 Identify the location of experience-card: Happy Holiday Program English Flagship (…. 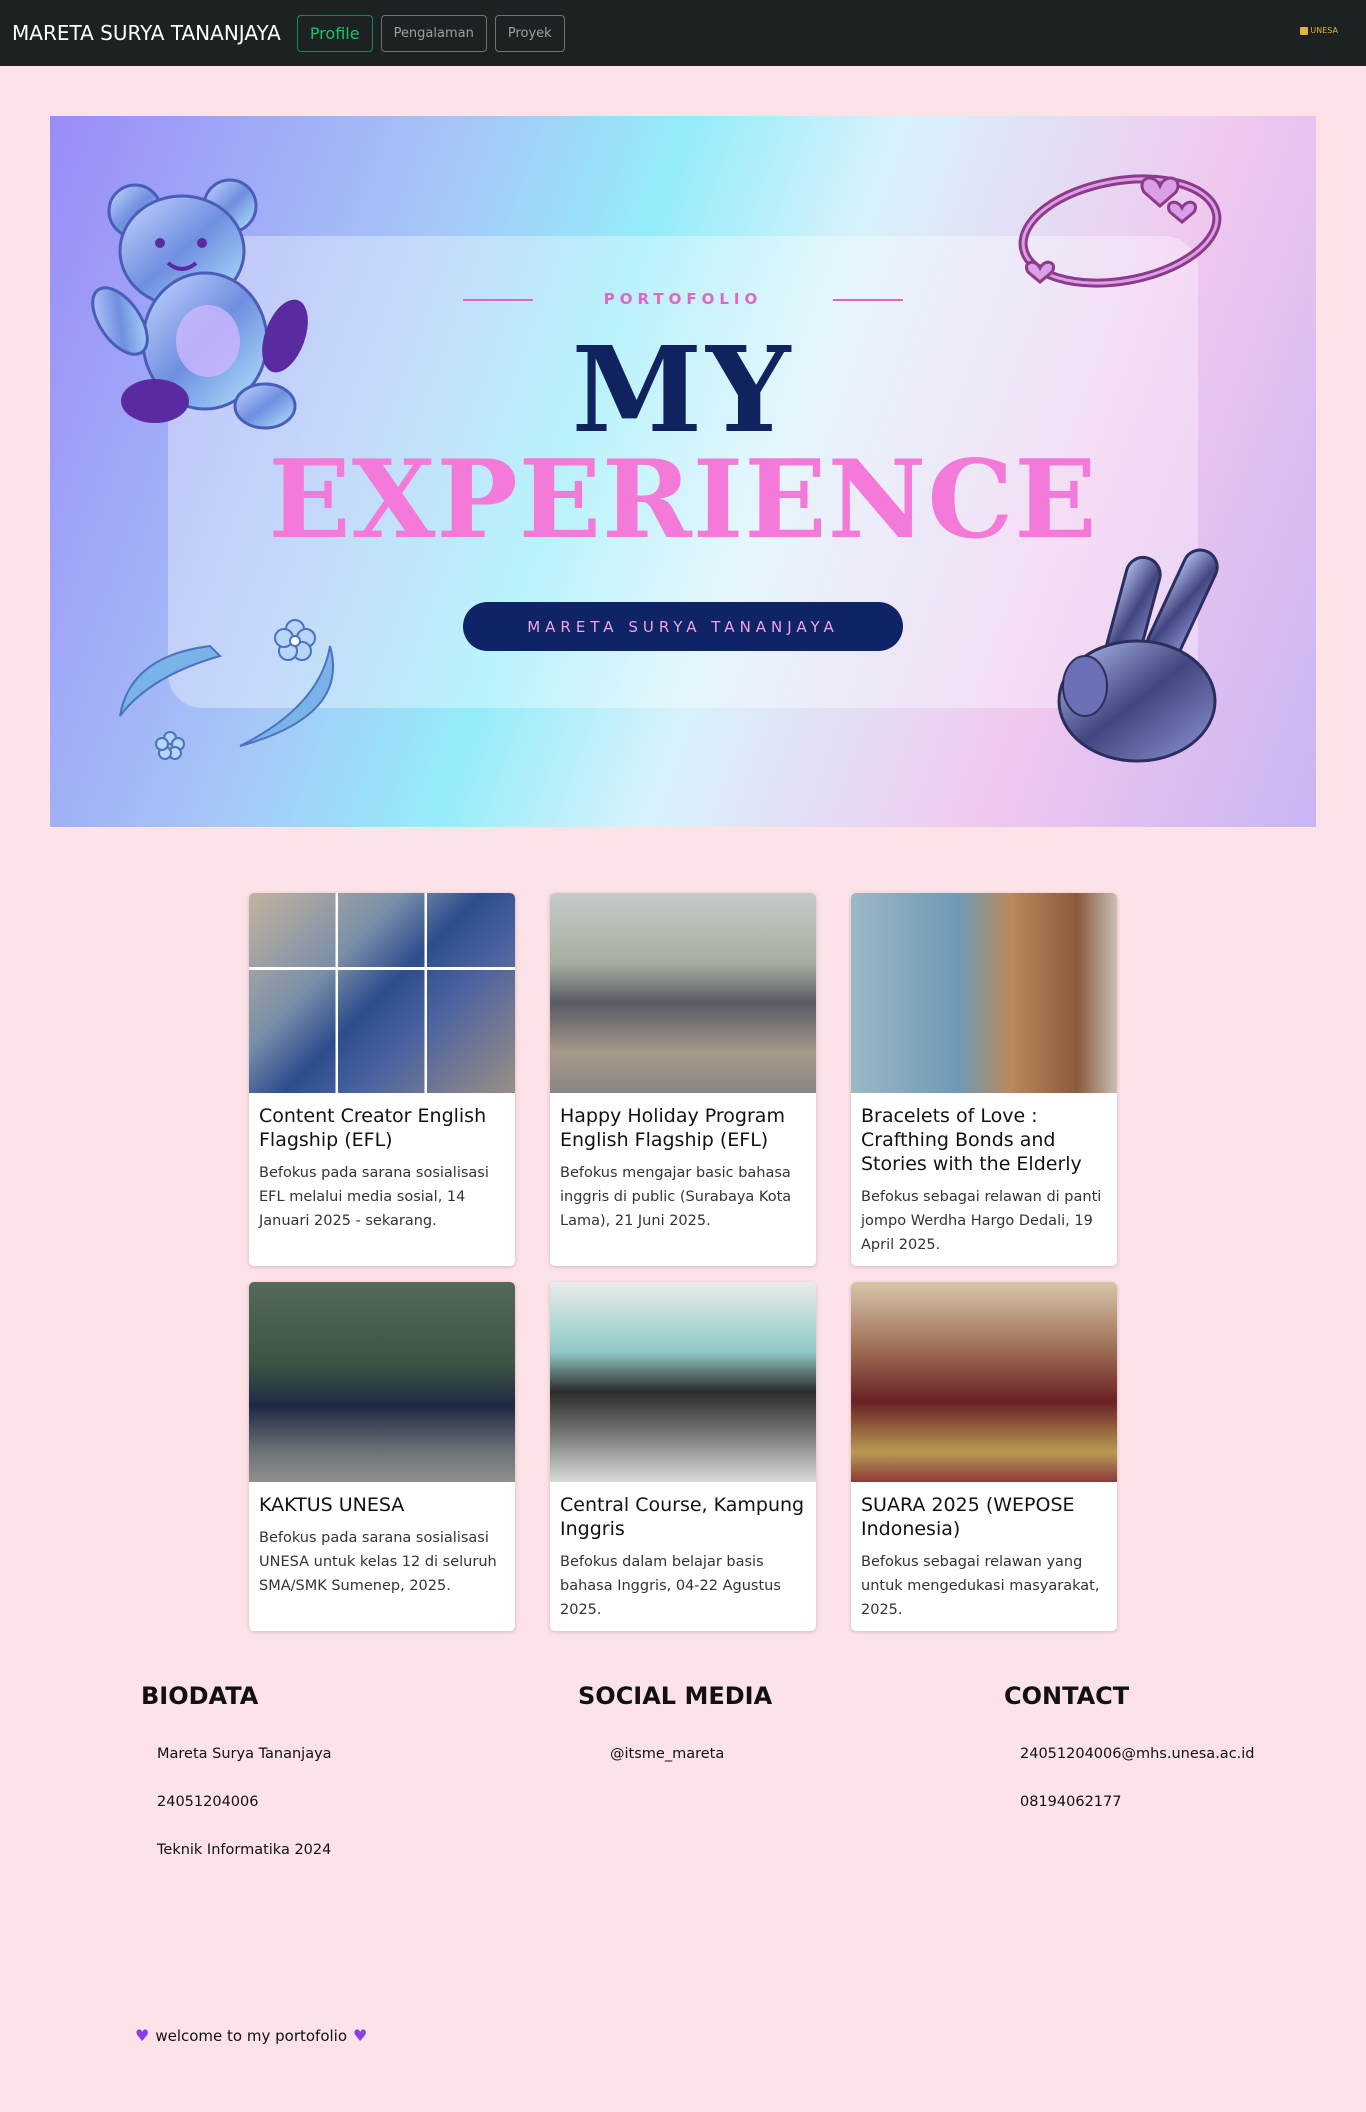
(683, 1079).